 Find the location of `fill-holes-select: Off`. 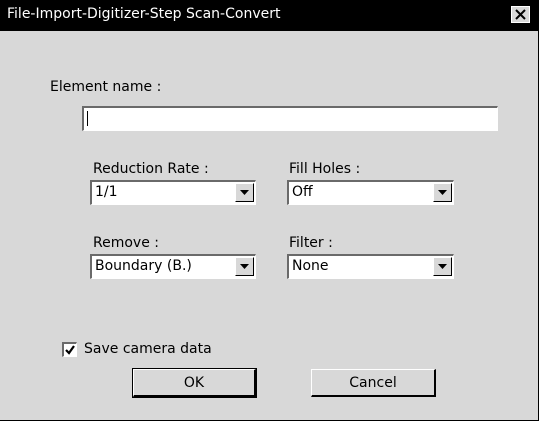

fill-holes-select: Off is located at coordinates (370, 192).